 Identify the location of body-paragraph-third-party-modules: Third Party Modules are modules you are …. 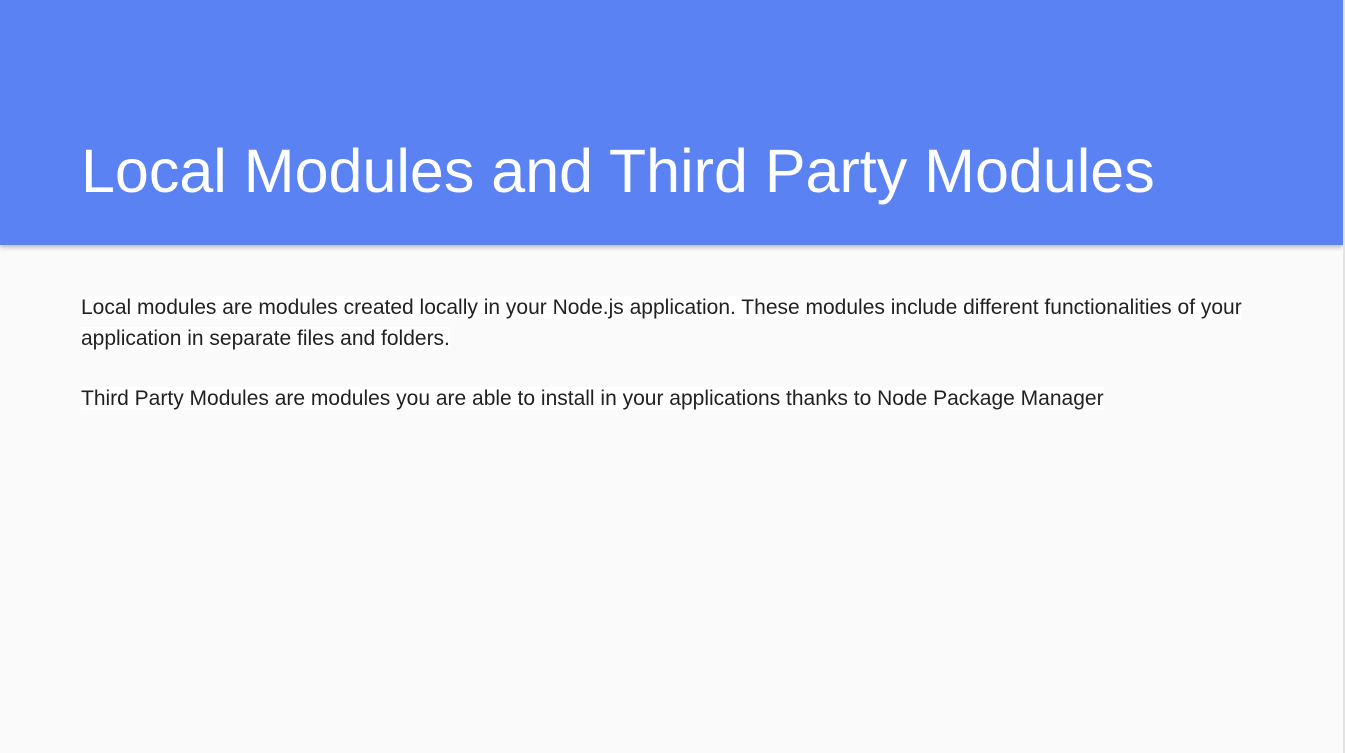
(676, 398).